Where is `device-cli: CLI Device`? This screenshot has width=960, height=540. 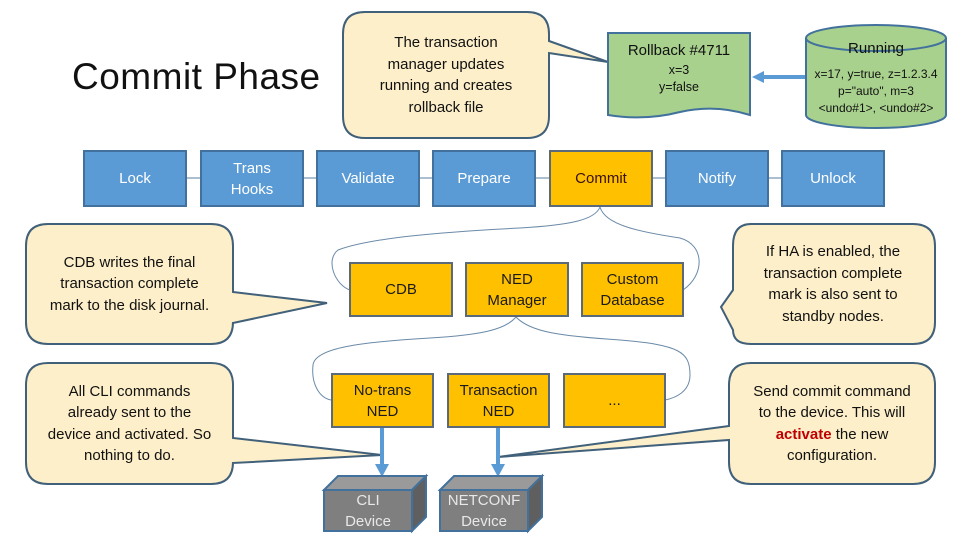 device-cli: CLI Device is located at coordinates (368, 510).